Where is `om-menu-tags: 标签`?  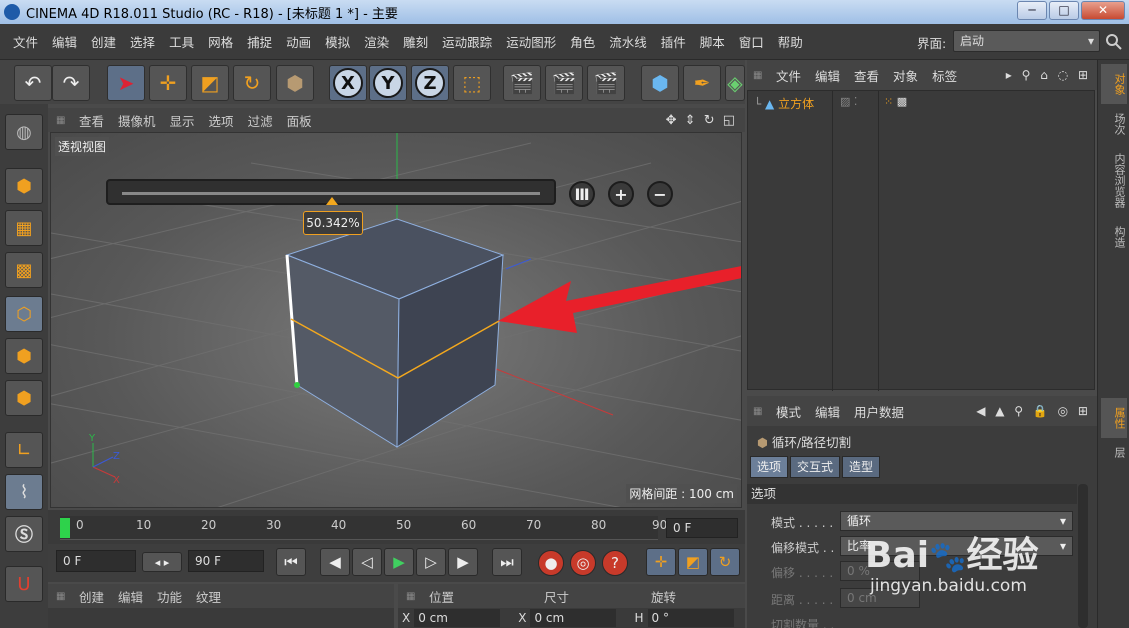
om-menu-tags: 标签 is located at coordinates (944, 75).